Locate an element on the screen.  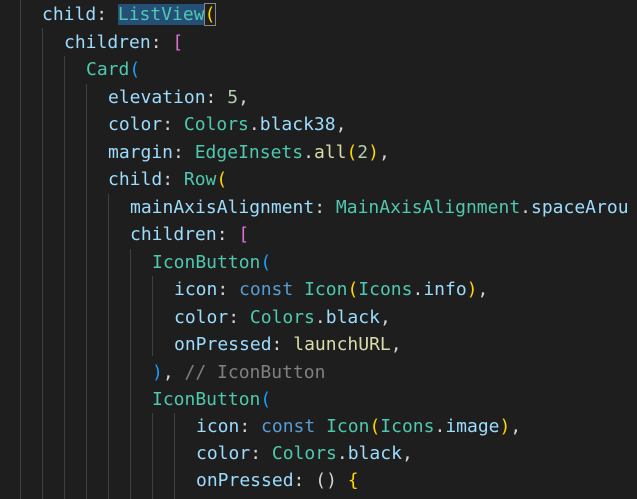
code-line: onPressed: () { is located at coordinates (277, 480).